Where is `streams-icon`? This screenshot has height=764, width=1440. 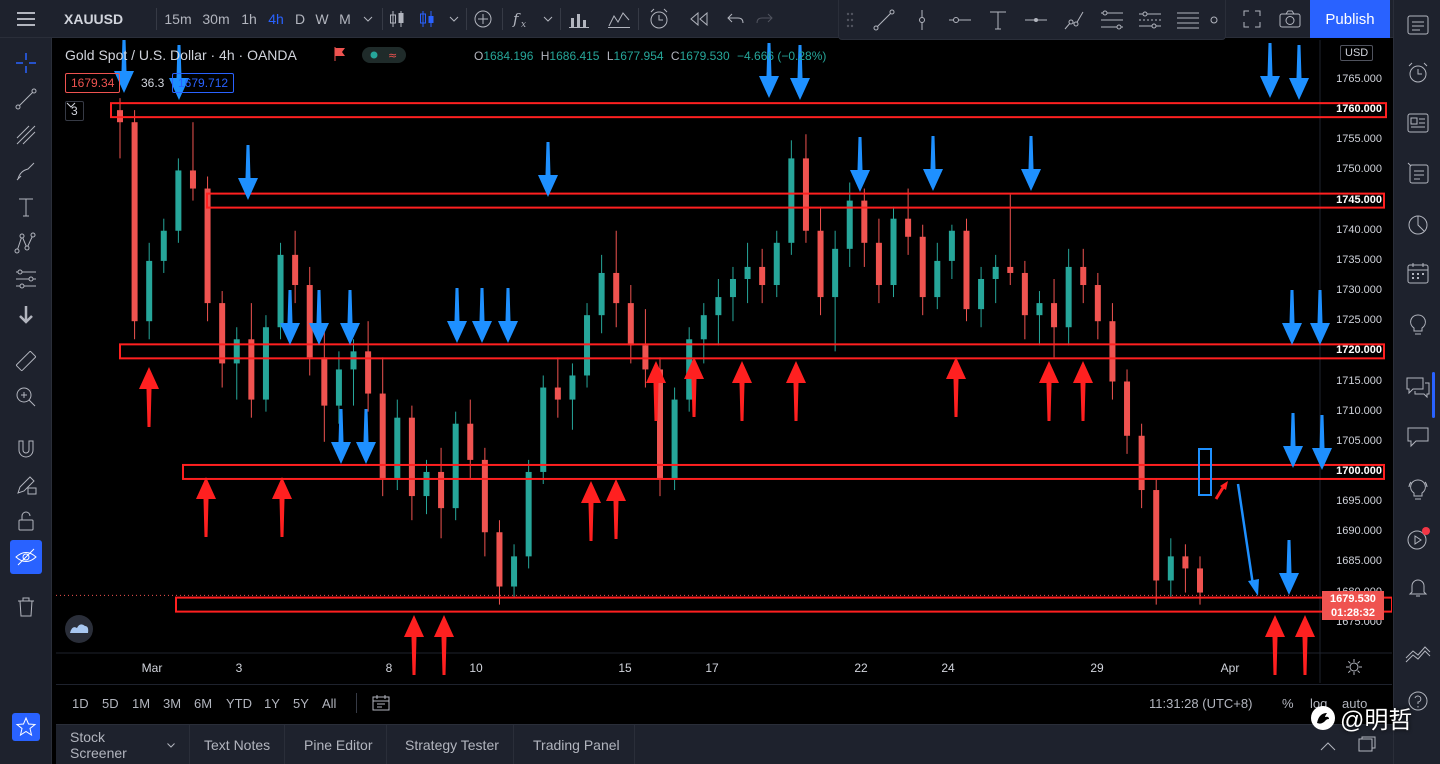
streams-icon is located at coordinates (1418, 489).